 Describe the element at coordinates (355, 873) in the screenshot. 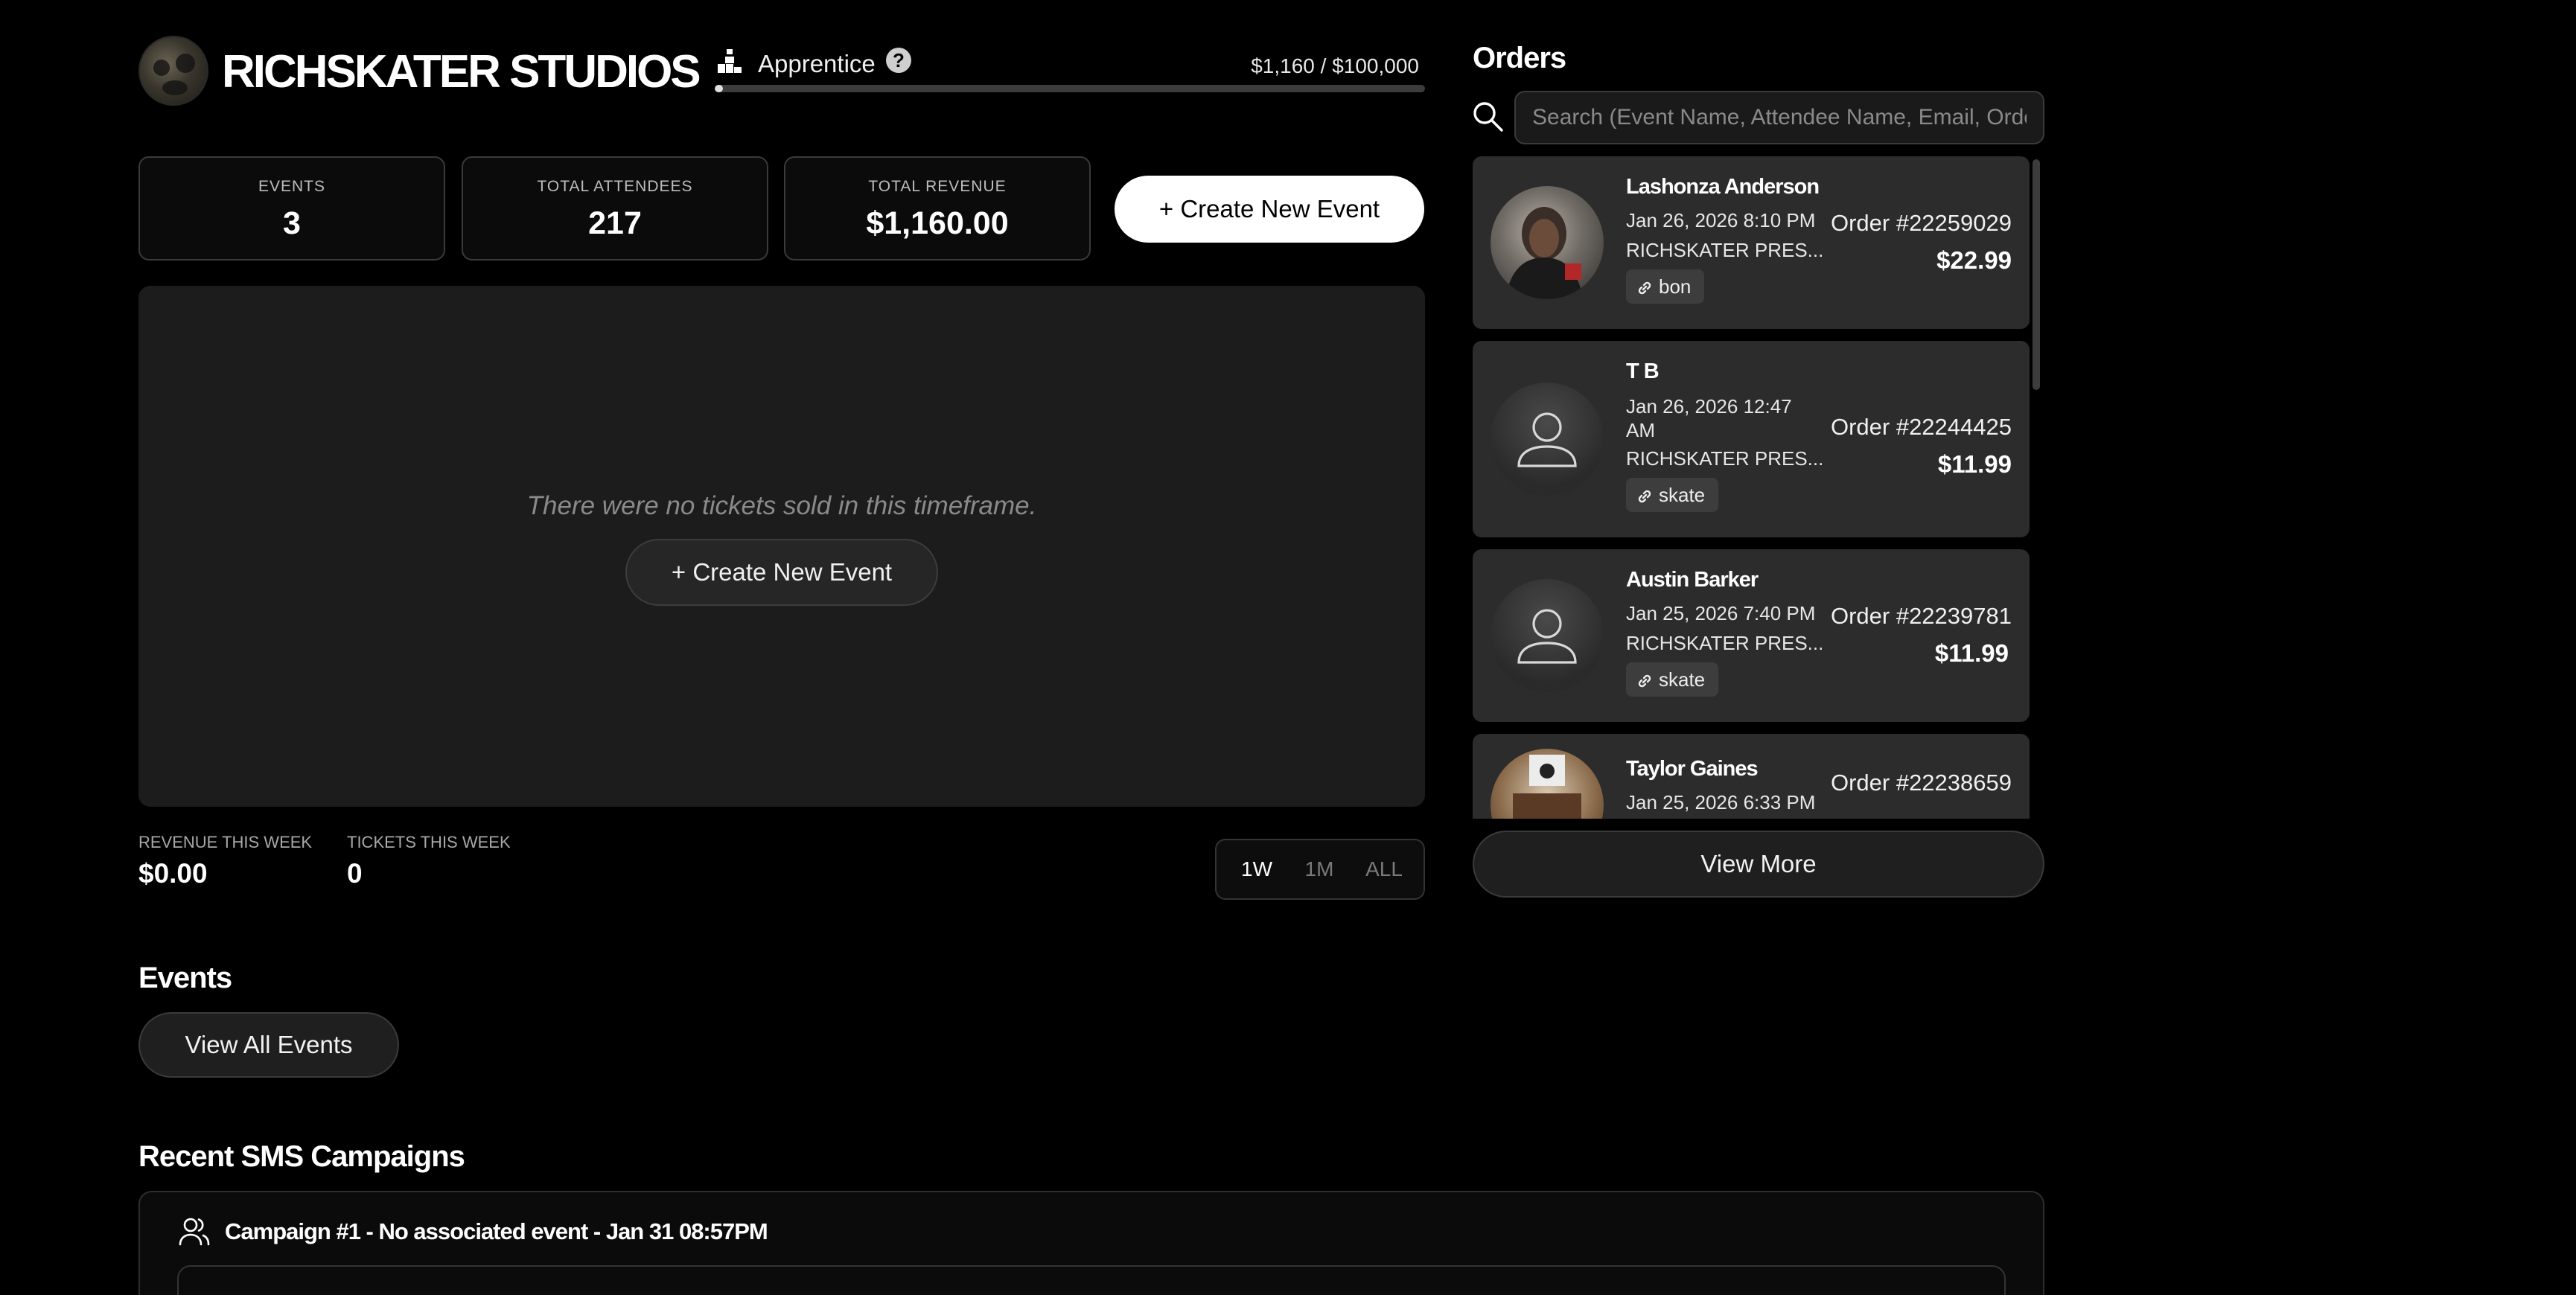

I see `tickets-week-value: 0` at that location.